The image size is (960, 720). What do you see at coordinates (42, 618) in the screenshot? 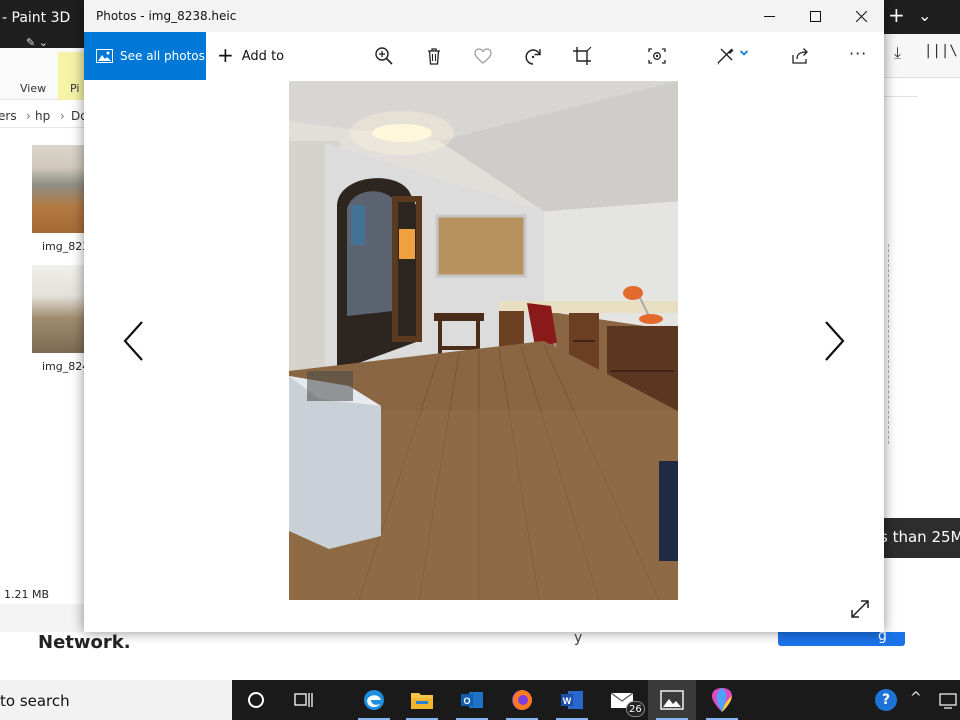
I see `explorer-statusbar` at bounding box center [42, 618].